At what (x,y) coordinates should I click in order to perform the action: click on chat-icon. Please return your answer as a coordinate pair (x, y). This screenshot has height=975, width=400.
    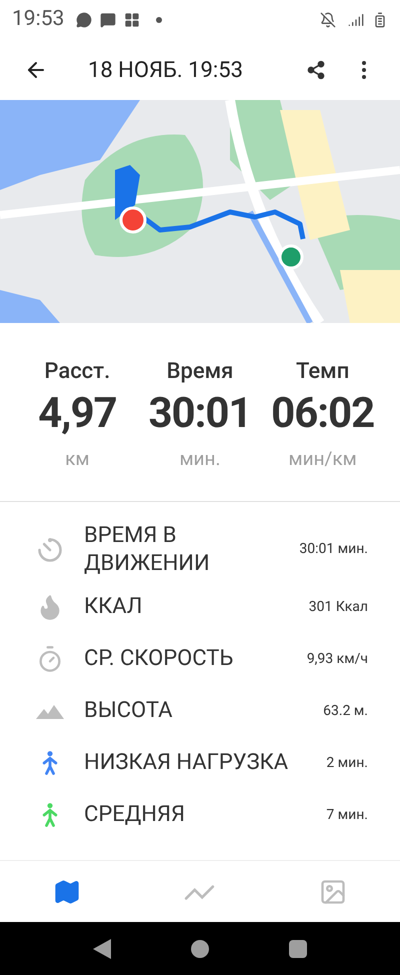
    Looking at the image, I should click on (108, 20).